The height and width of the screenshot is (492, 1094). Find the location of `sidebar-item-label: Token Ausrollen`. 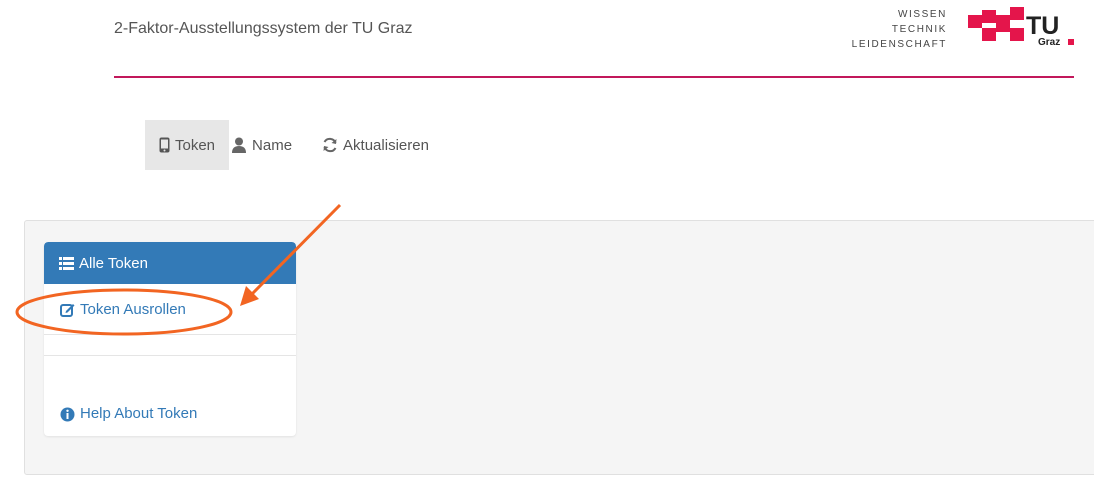

sidebar-item-label: Token Ausrollen is located at coordinates (133, 309).